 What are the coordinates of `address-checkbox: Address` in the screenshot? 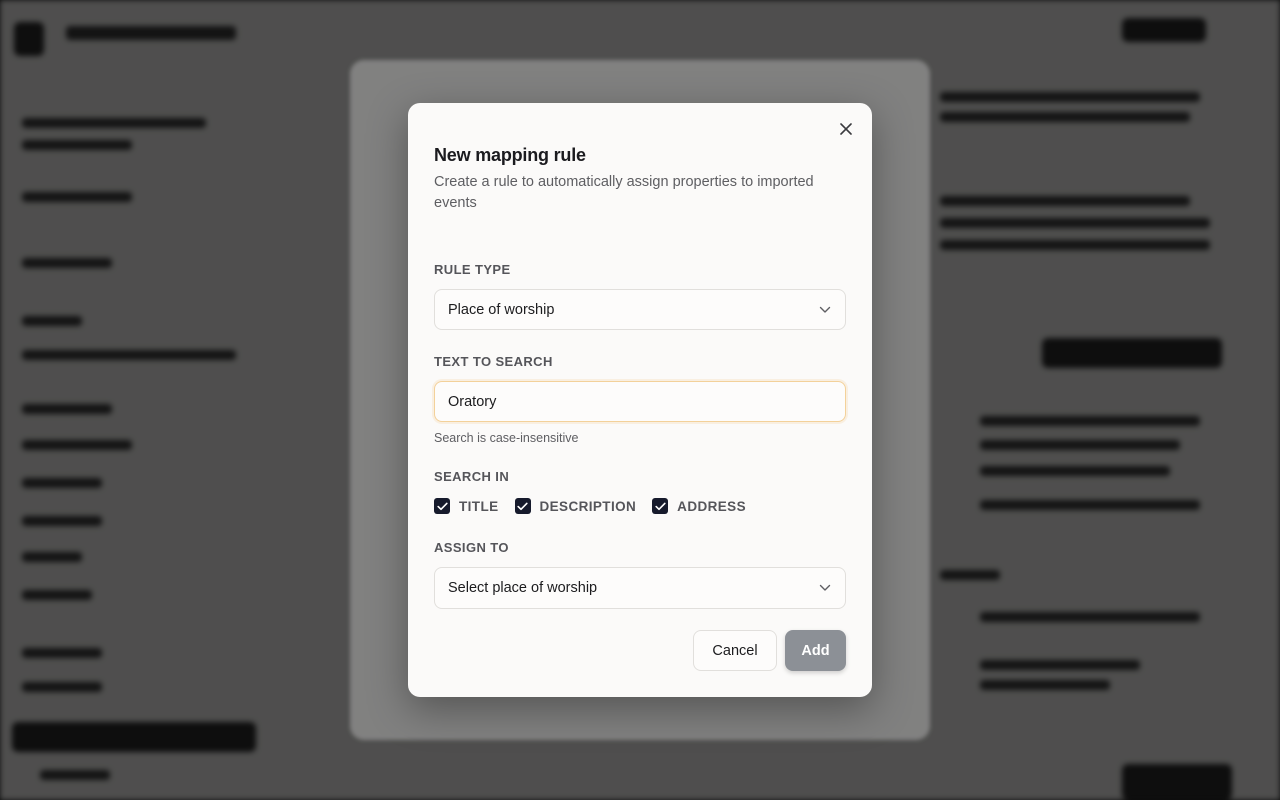 It's located at (699, 506).